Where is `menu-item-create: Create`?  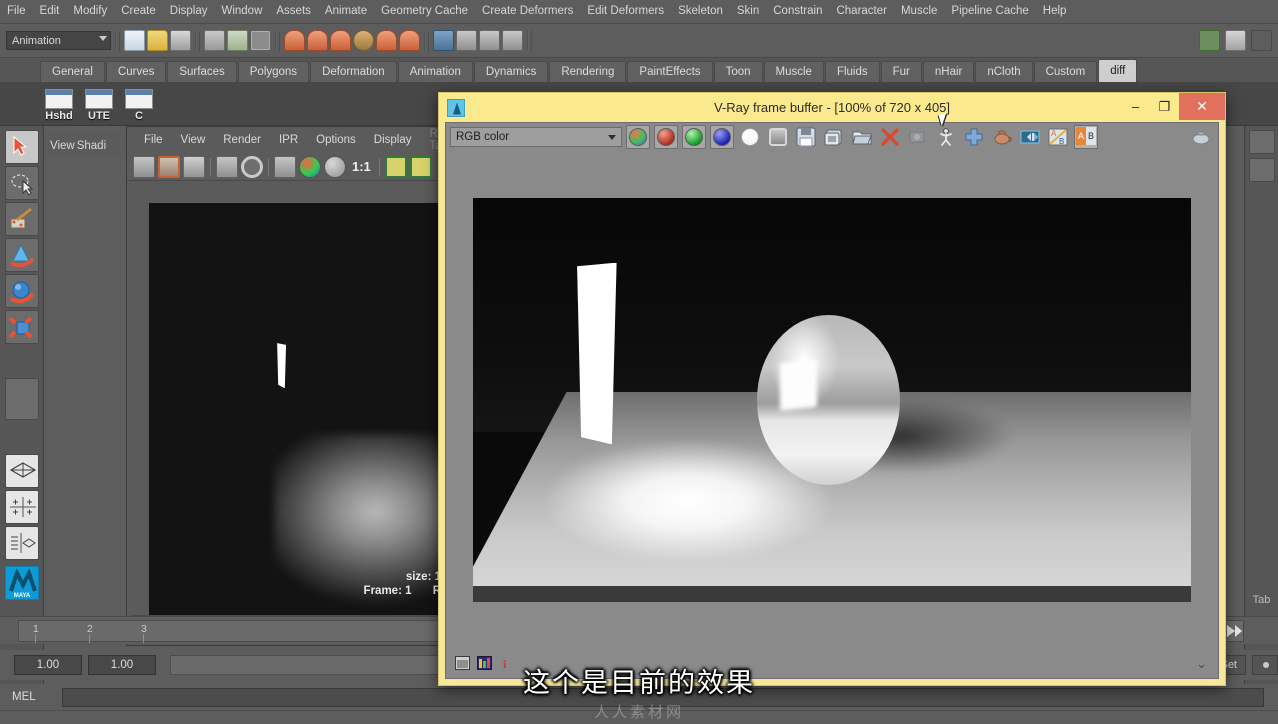 menu-item-create: Create is located at coordinates (138, 11).